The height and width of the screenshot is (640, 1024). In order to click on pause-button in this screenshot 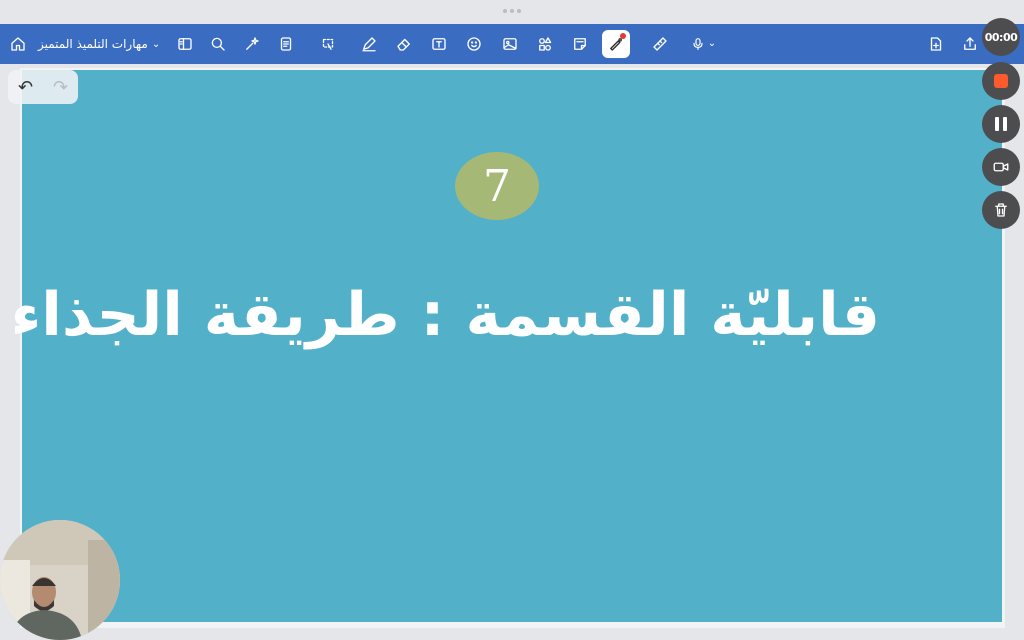, I will do `click(1001, 124)`.